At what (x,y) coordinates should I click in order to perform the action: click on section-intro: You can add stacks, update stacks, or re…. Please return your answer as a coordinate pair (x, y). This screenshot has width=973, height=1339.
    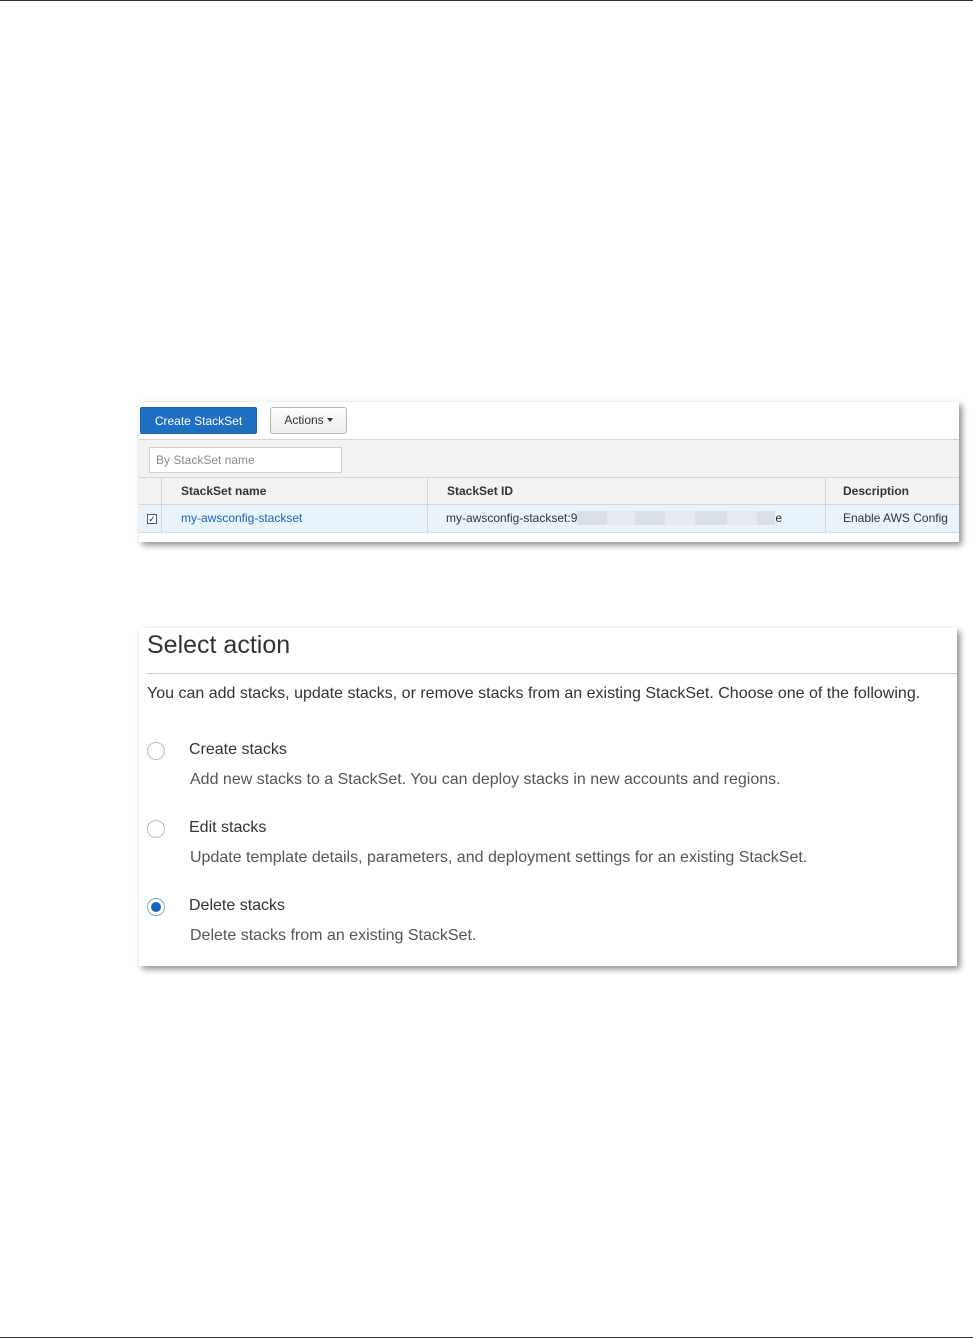
    Looking at the image, I should click on (534, 693).